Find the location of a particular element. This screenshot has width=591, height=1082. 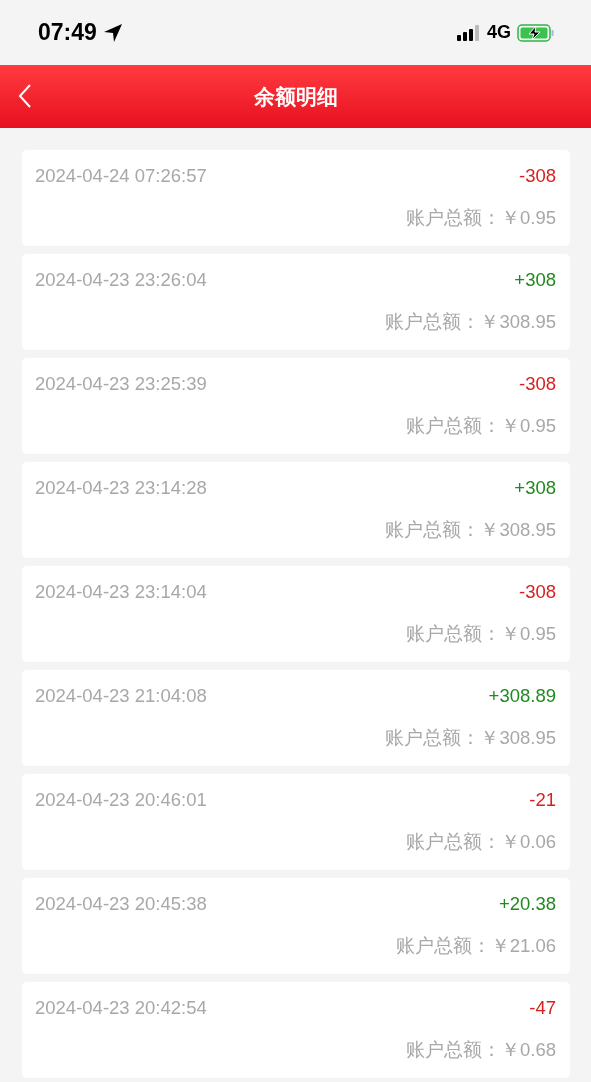

location-arrow-icon is located at coordinates (112, 32).